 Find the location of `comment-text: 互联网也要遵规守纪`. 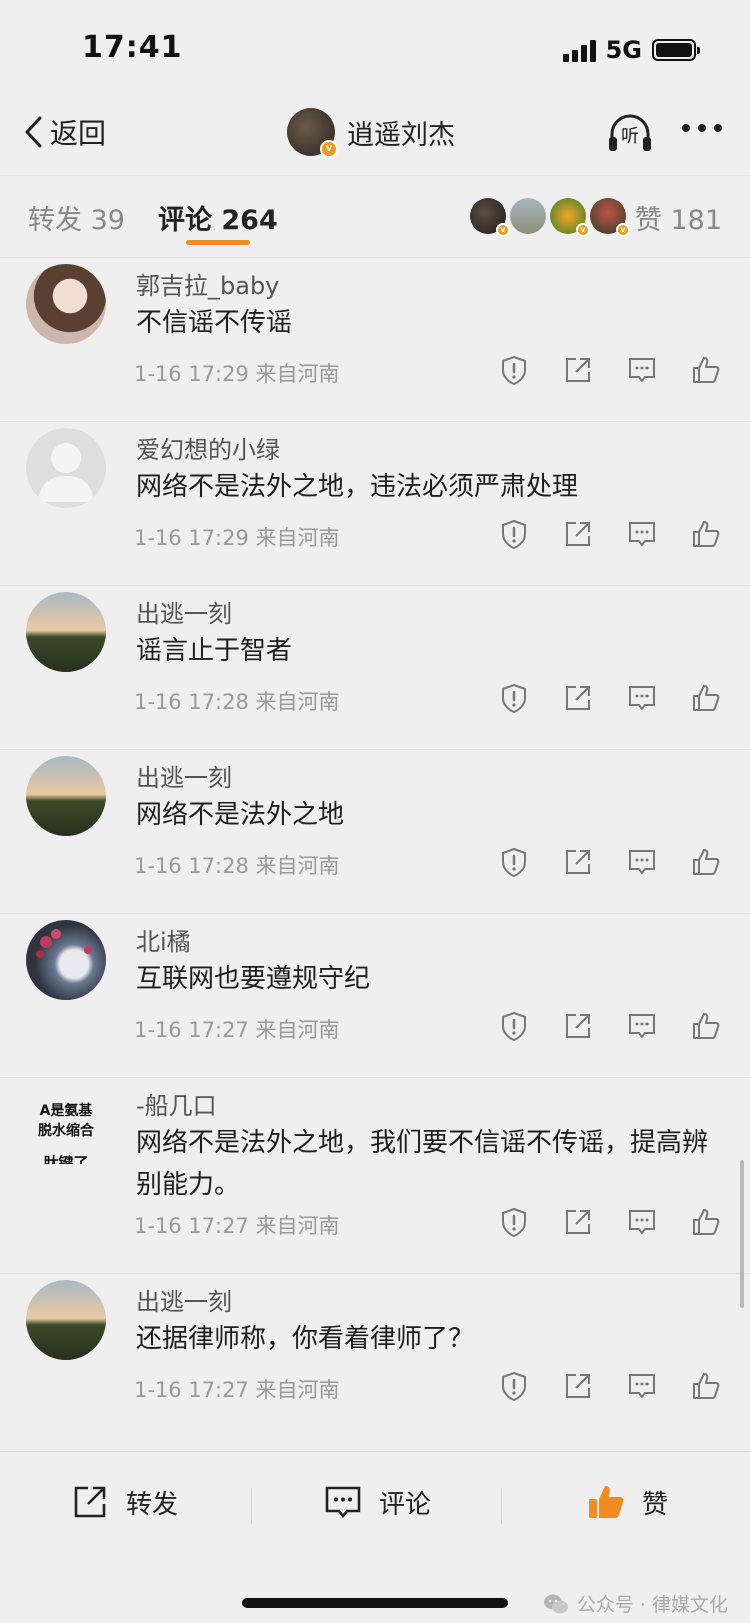

comment-text: 互联网也要遵规守纪 is located at coordinates (253, 979).